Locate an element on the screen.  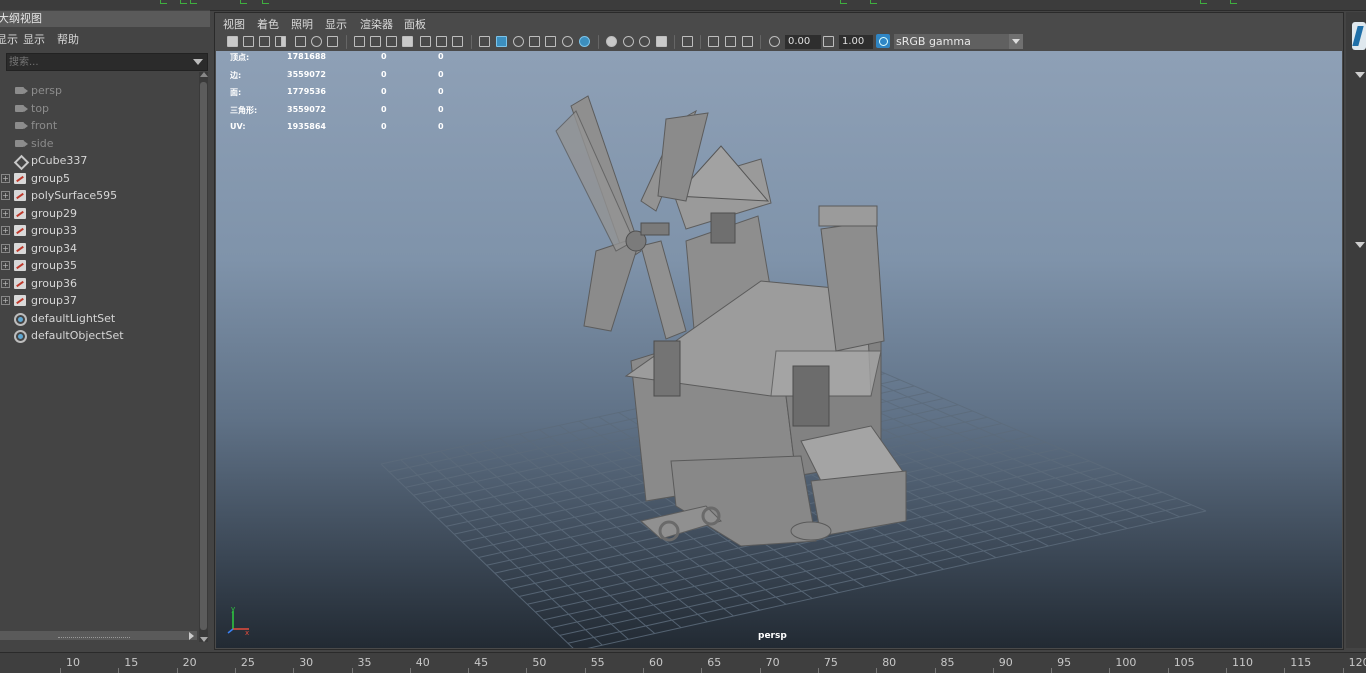
smooth-shade-icon is located at coordinates (501, 41).